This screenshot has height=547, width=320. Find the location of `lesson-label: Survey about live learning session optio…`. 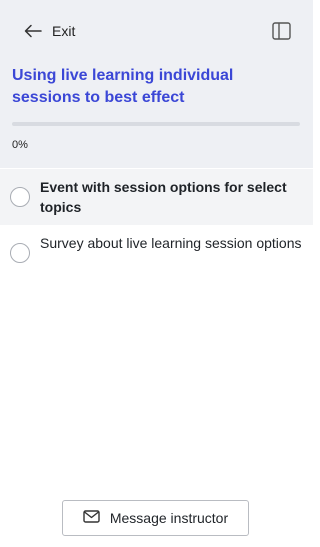

lesson-label: Survey about live learning session optio… is located at coordinates (171, 243).